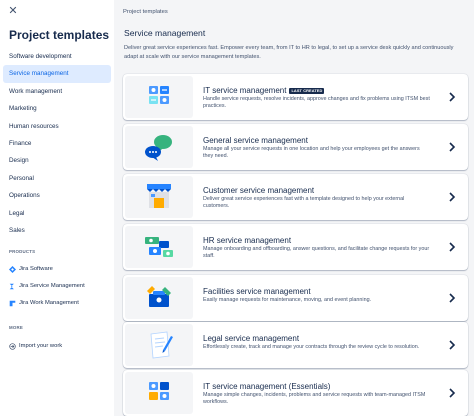  What do you see at coordinates (165, 33) in the screenshot?
I see `page-title: Service management` at bounding box center [165, 33].